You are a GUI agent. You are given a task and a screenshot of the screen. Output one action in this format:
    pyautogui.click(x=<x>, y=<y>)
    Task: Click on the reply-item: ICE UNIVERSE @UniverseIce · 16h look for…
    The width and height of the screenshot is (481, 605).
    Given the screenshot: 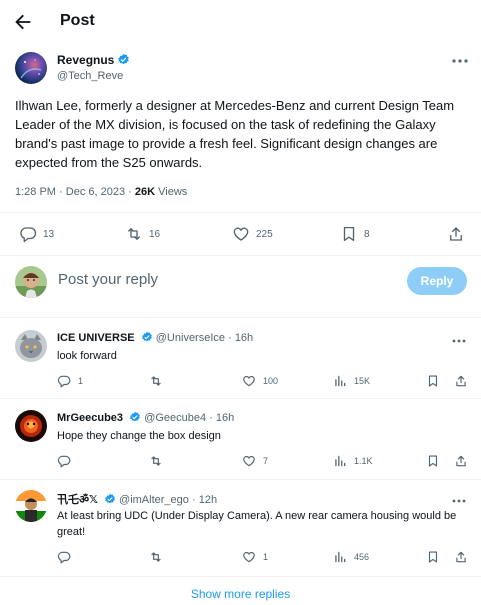 What is the action you would take?
    pyautogui.click(x=240, y=357)
    